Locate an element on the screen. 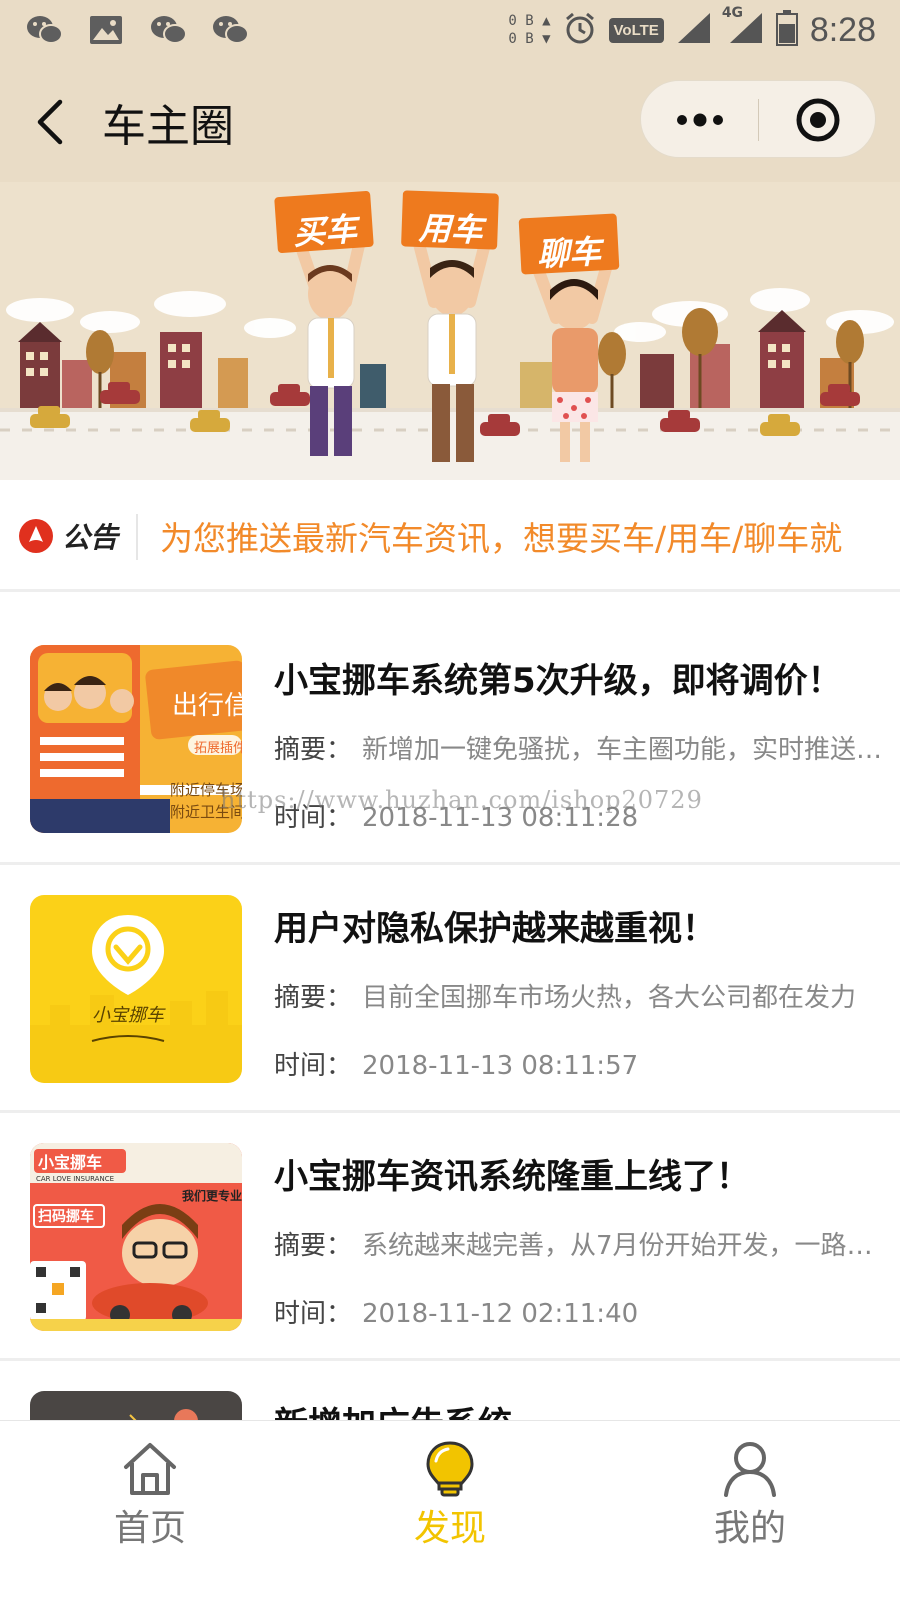 The height and width of the screenshot is (1600, 900). sign-use-car: 用车 is located at coordinates (451, 229).